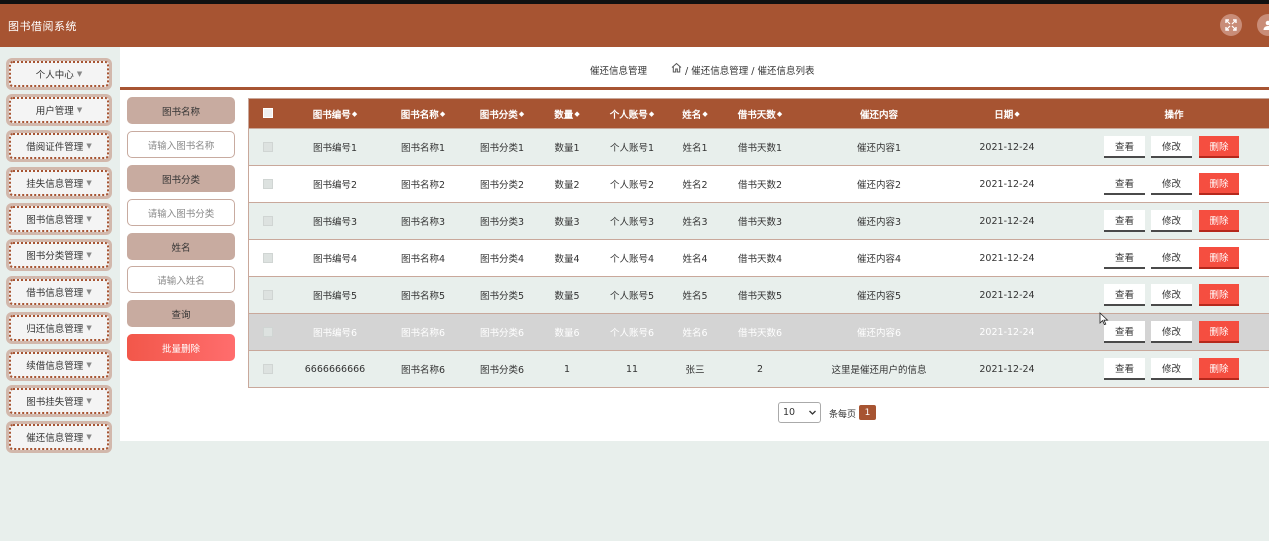  I want to click on table-cell: 图书编号6, so click(335, 333).